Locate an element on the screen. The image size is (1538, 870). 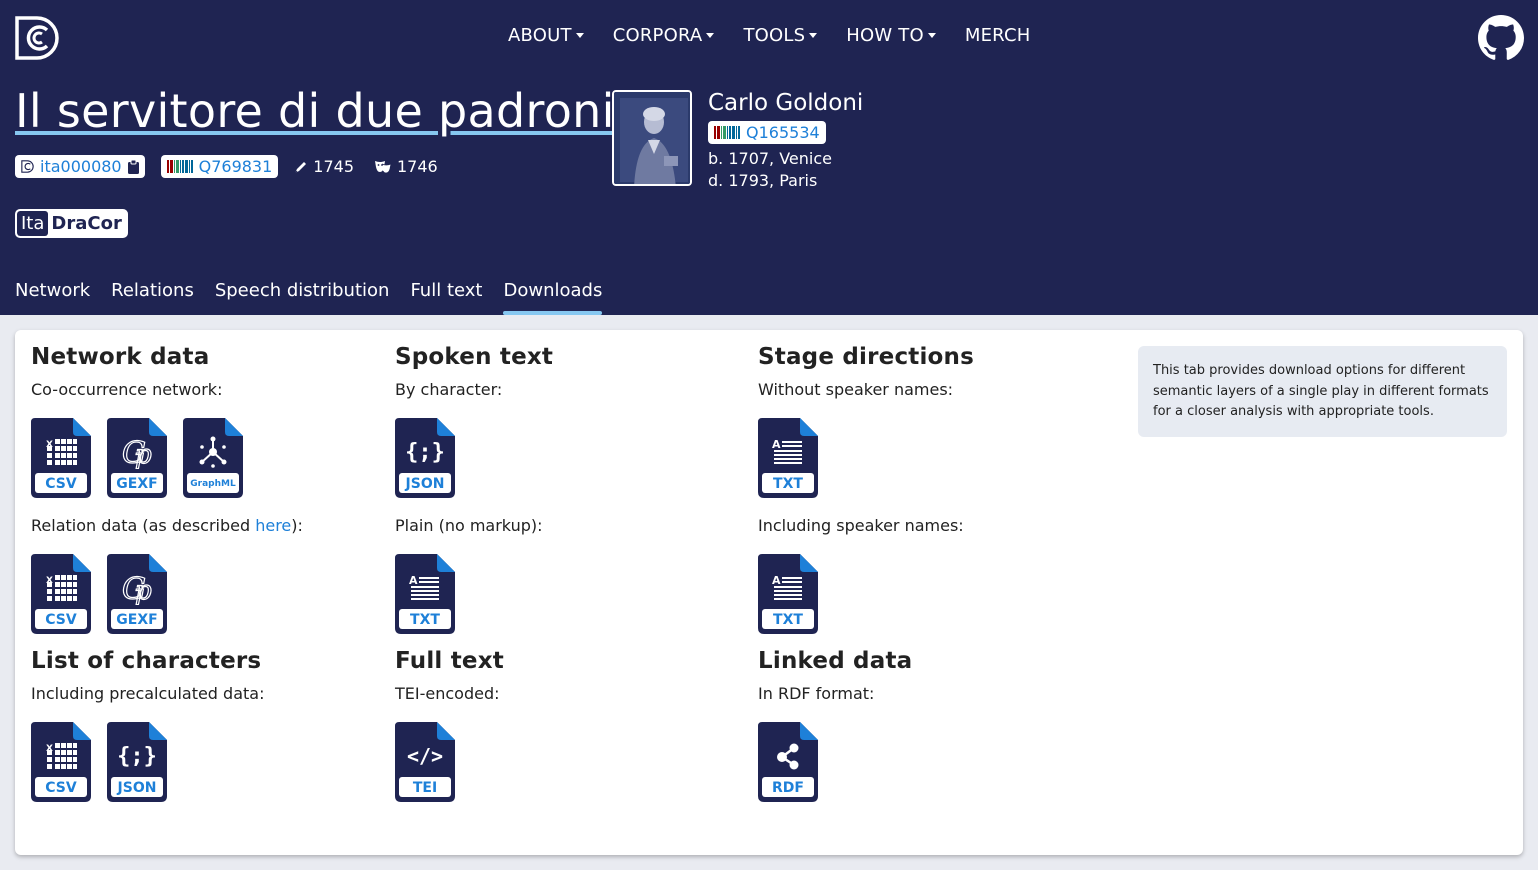
wikidata-chip: Q769831 is located at coordinates (219, 166).